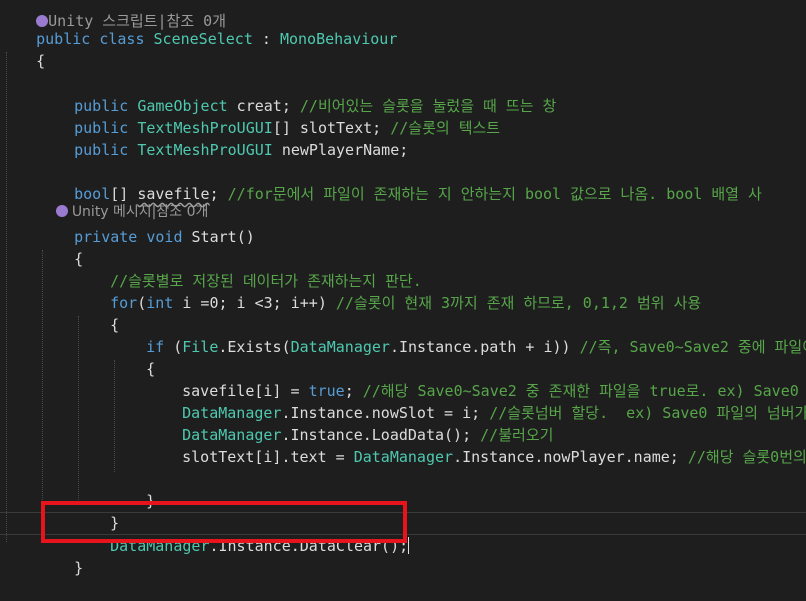 The image size is (806, 601). What do you see at coordinates (146, 225) in the screenshot?
I see `code-line-start-method: private void Start()` at bounding box center [146, 225].